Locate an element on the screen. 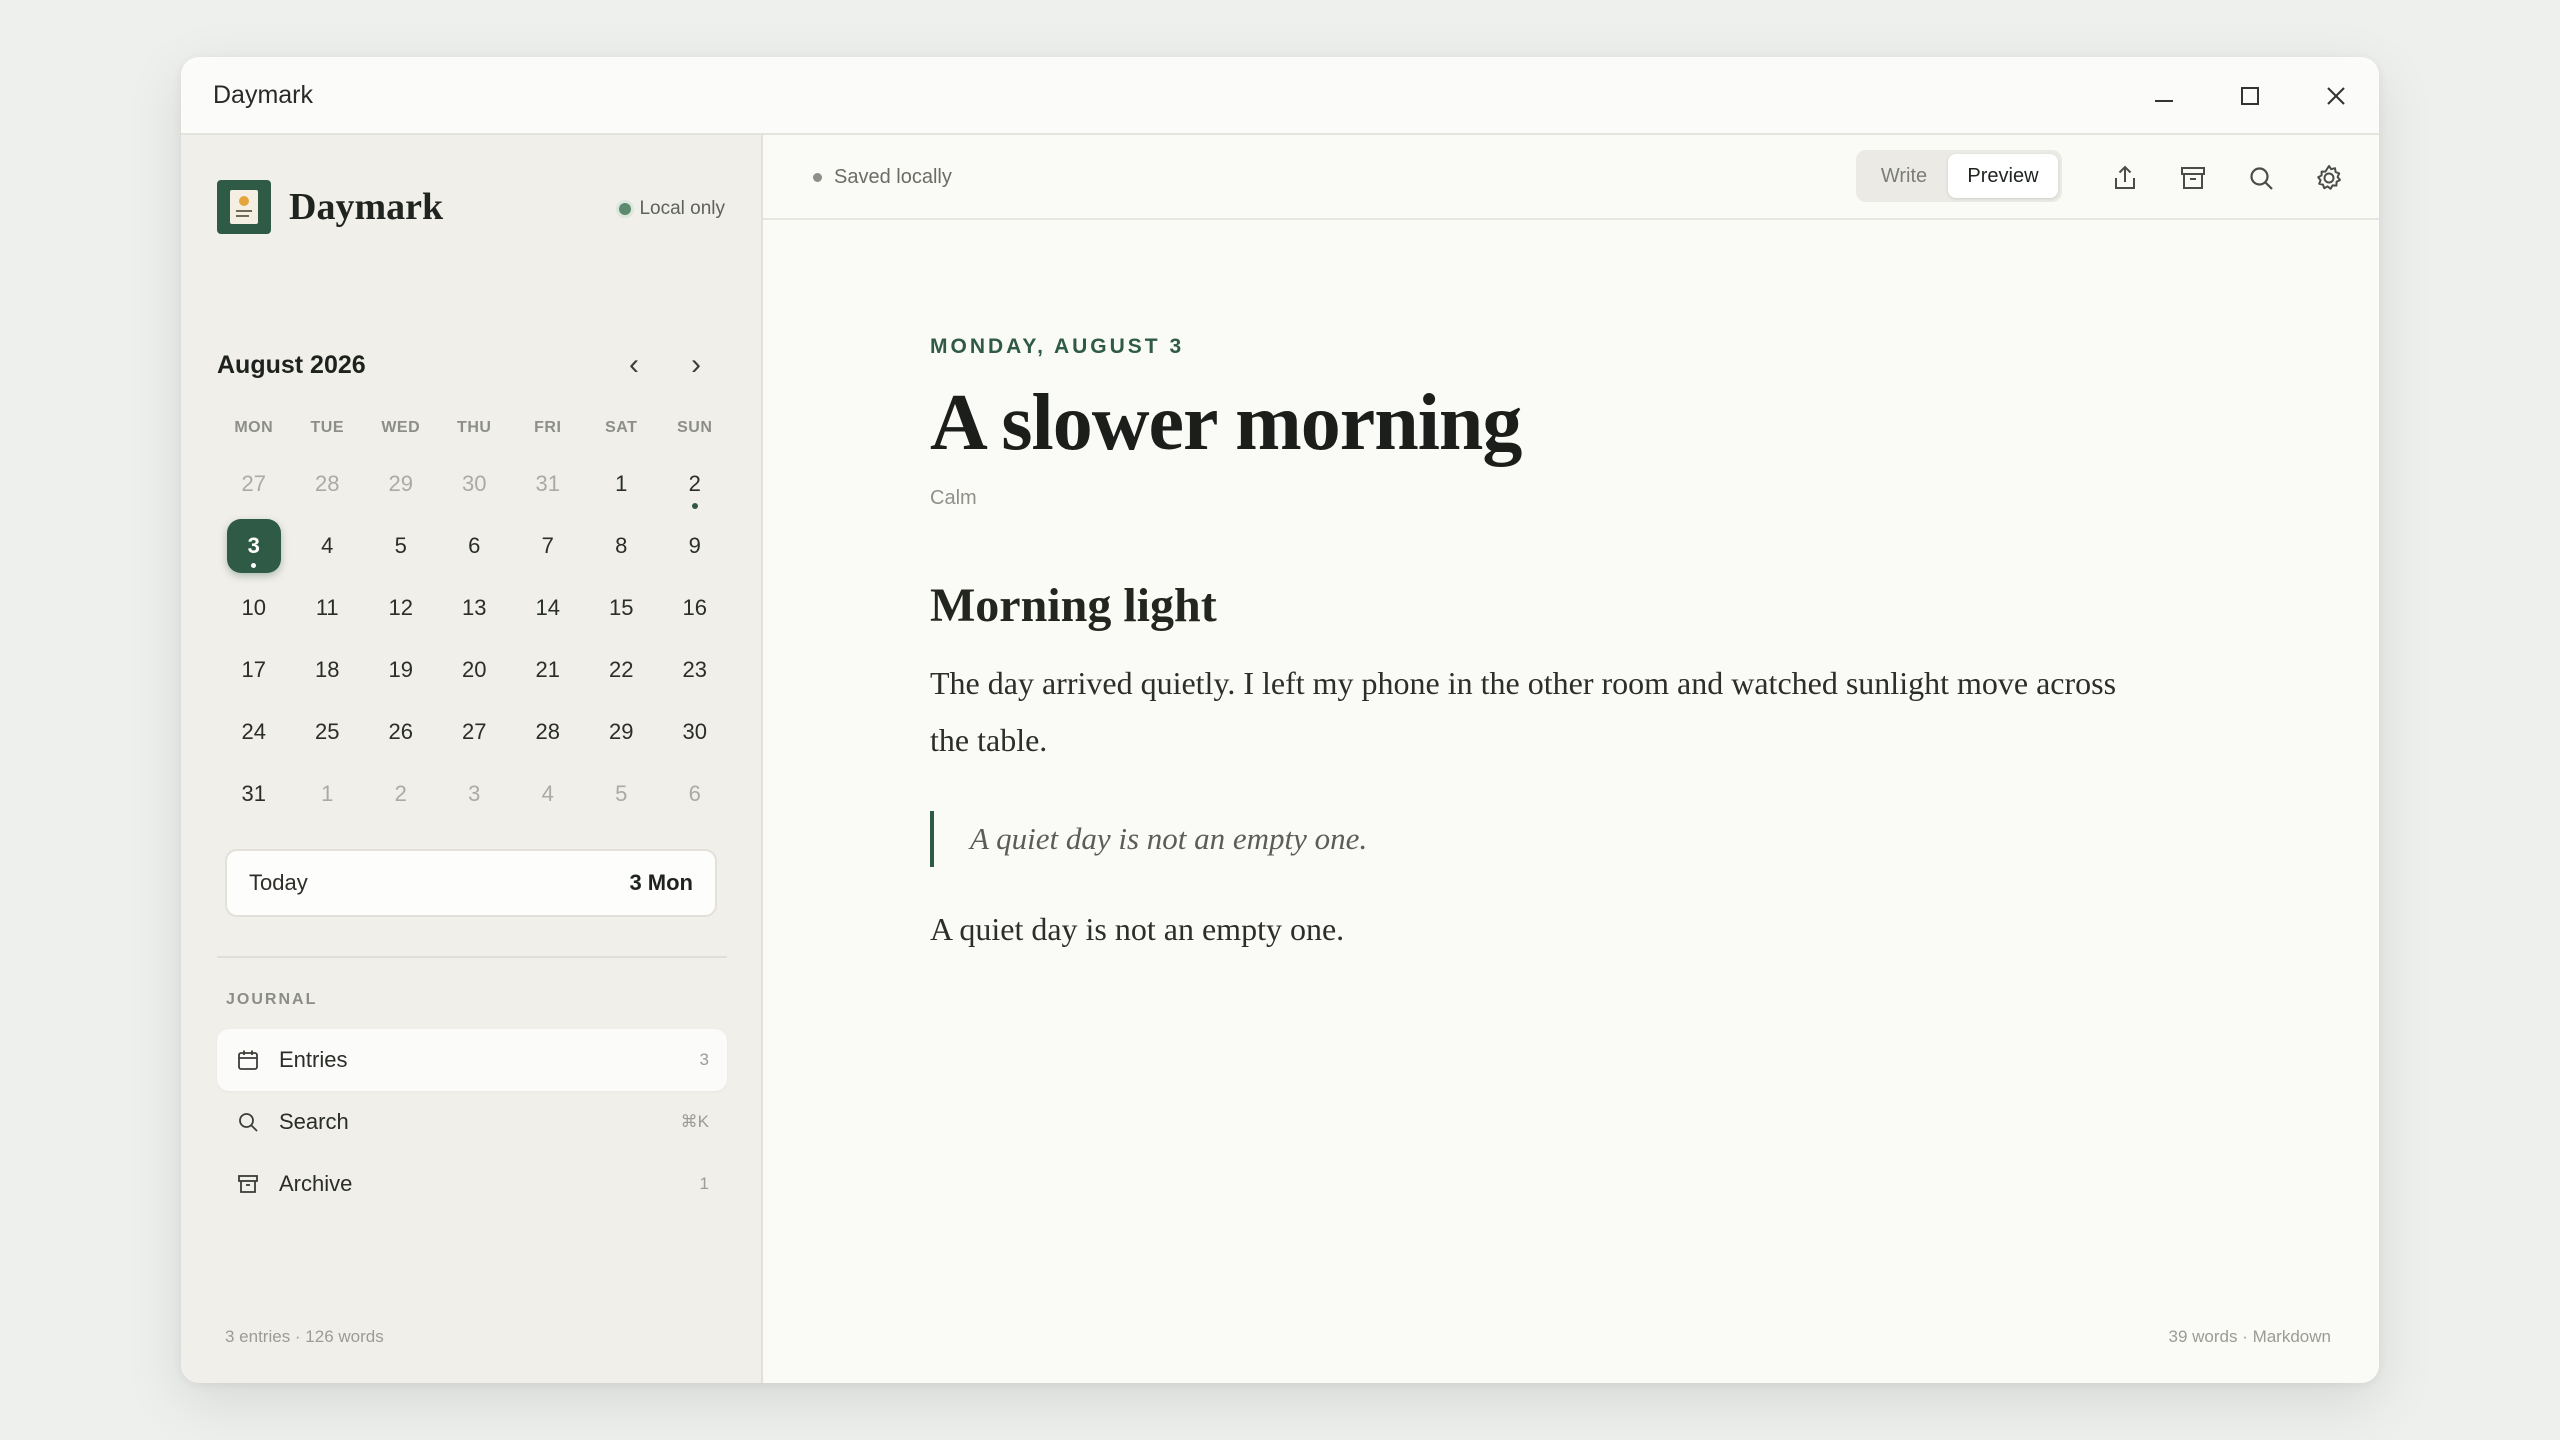  preview-mode-button: Preview is located at coordinates (2003, 176).